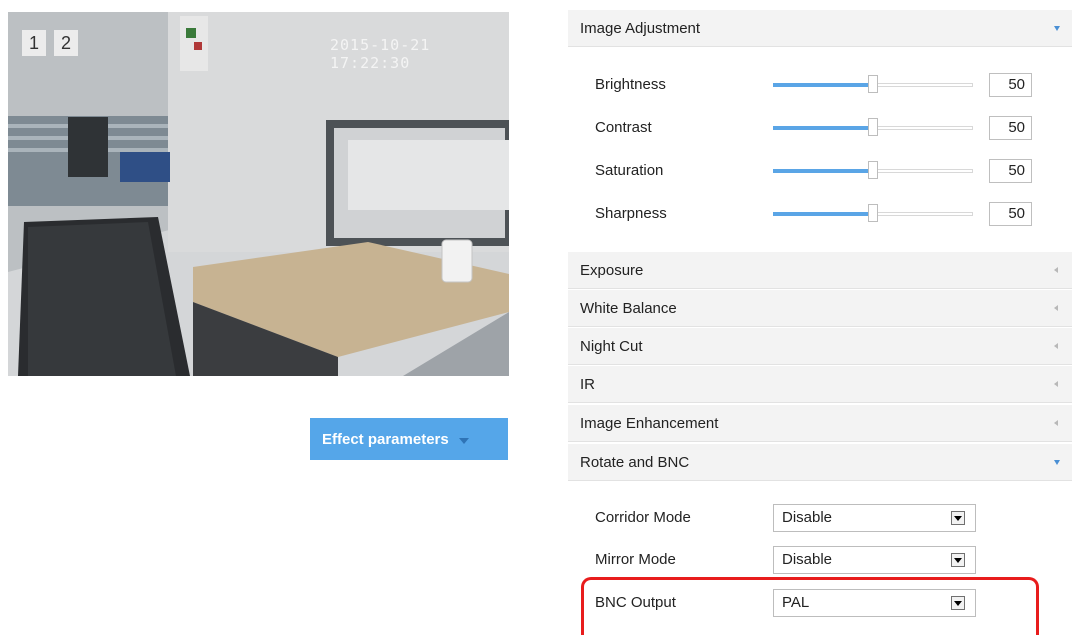  I want to click on slider-row-brightness: Brightness 50, so click(820, 85).